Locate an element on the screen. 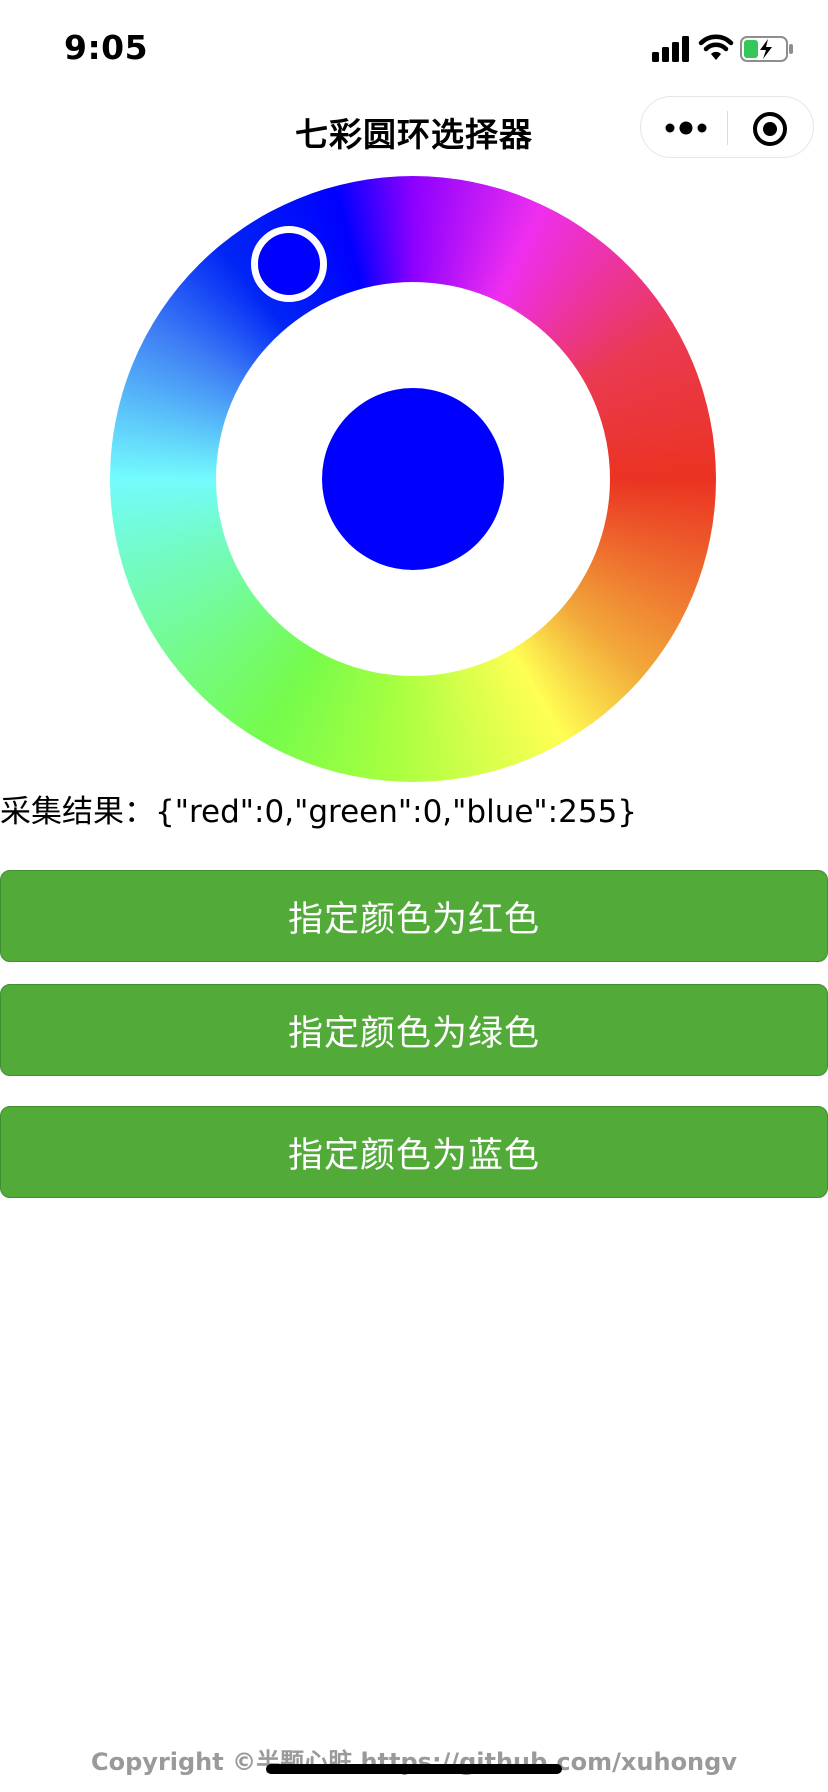 This screenshot has height=1792, width=828. signal-icon is located at coordinates (672, 48).